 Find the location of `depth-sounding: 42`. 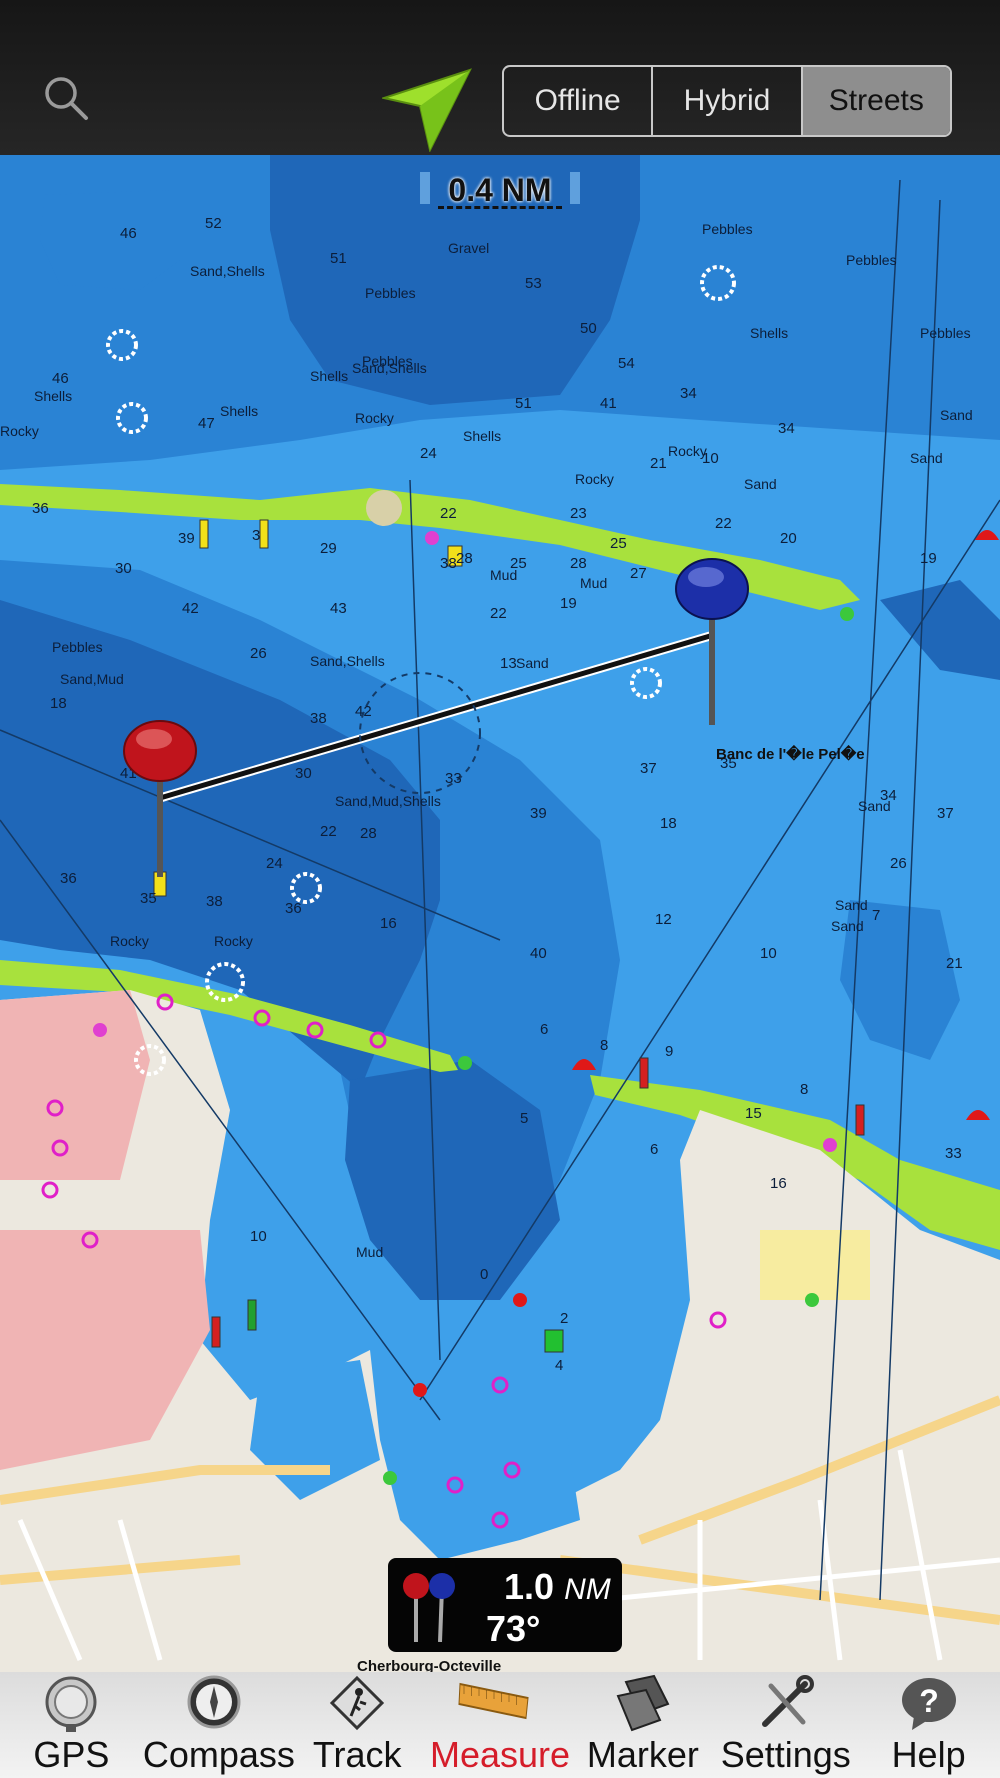

depth-sounding: 42 is located at coordinates (363, 711).